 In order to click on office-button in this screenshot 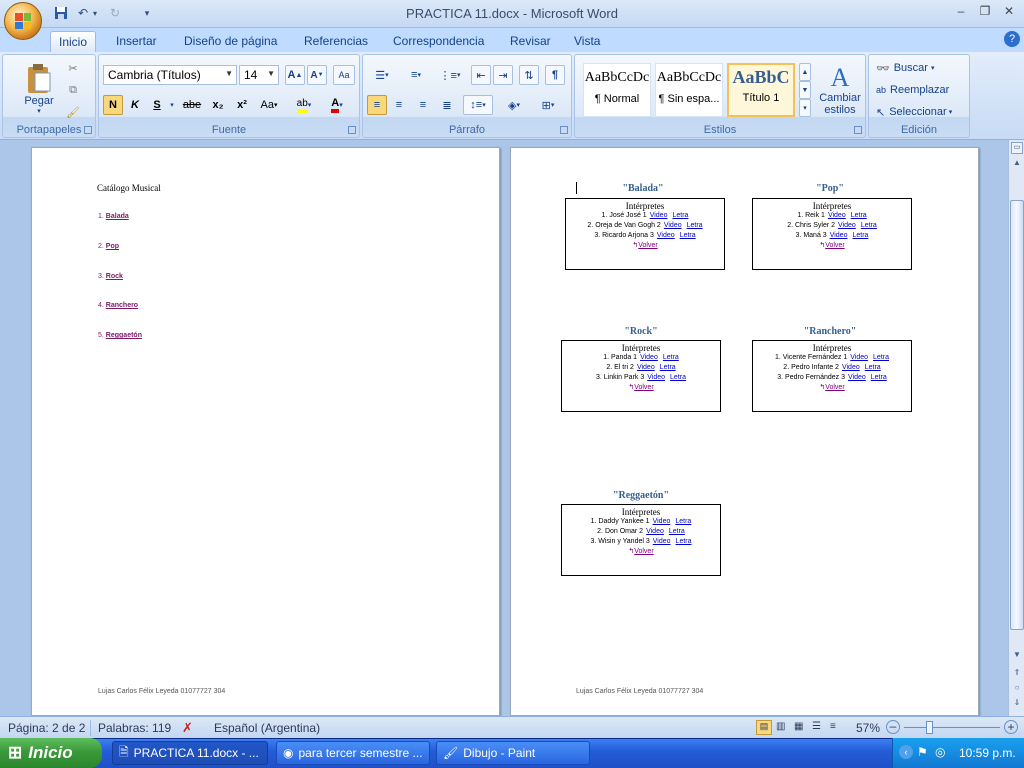, I will do `click(23, 21)`.